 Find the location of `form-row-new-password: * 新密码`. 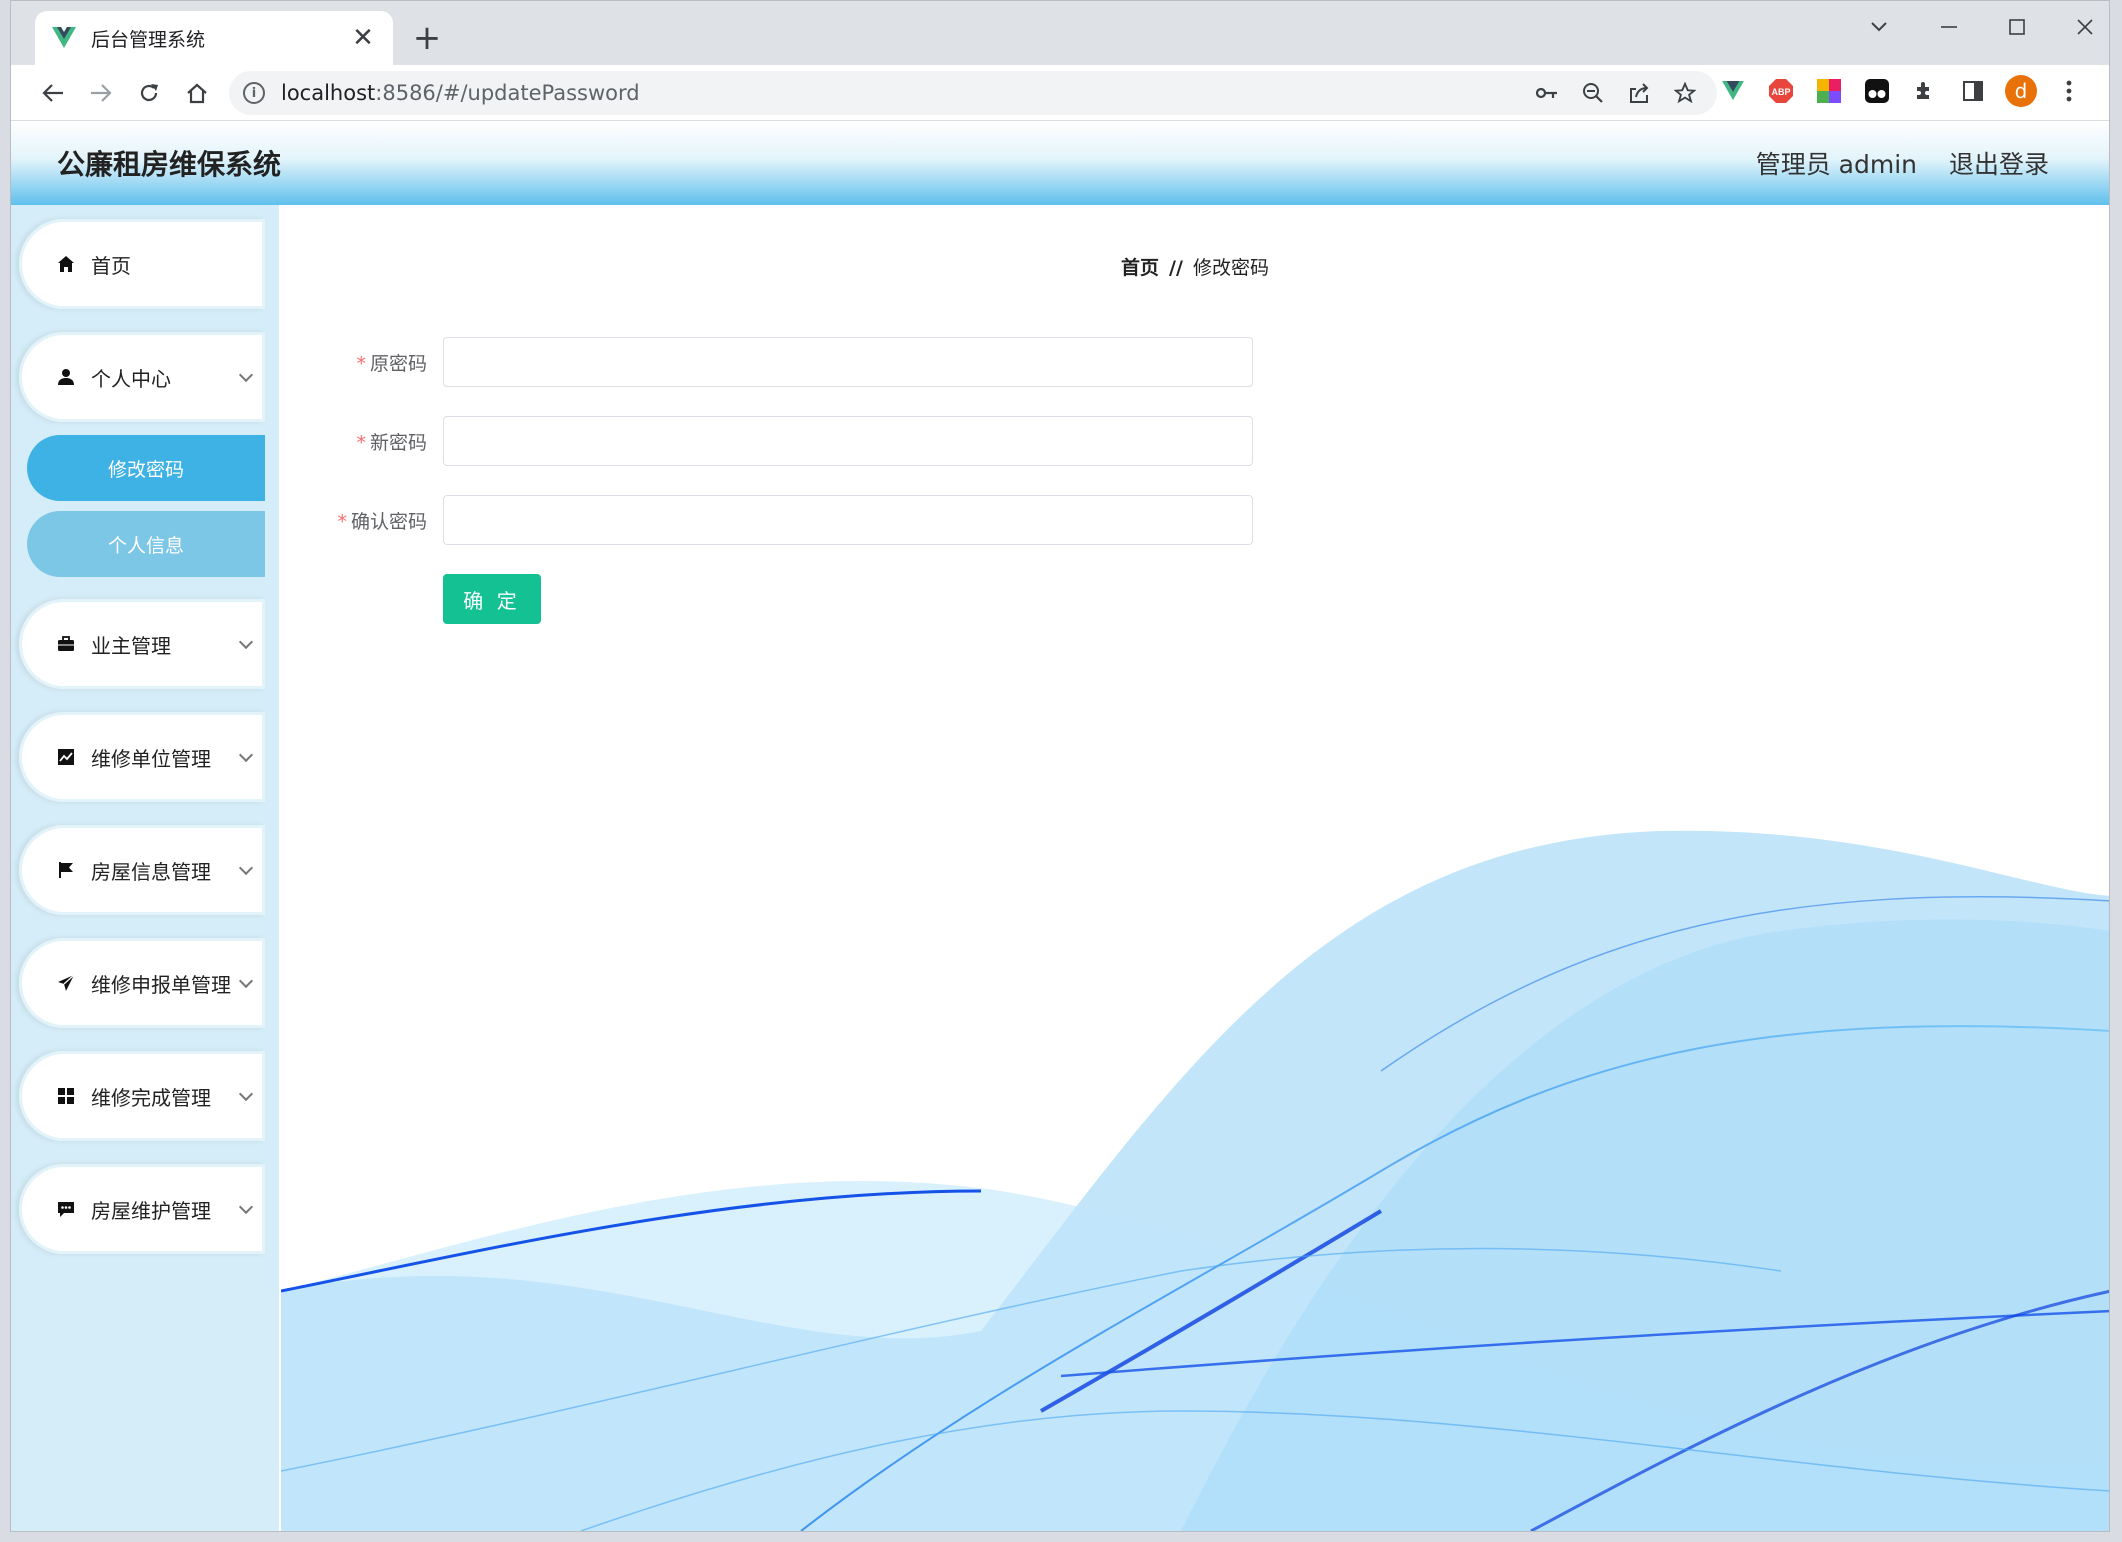

form-row-new-password: * 新密码 is located at coordinates (767, 441).